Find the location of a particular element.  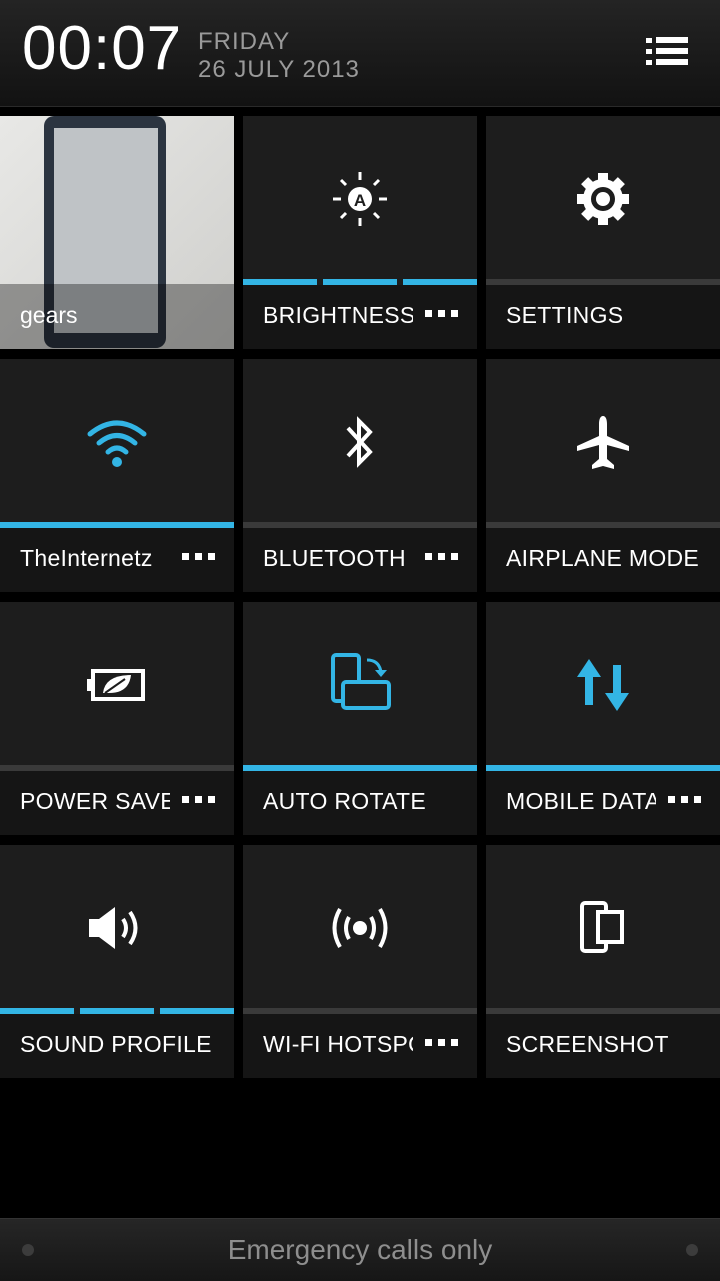

auto-rotate-icon is located at coordinates (360, 685).